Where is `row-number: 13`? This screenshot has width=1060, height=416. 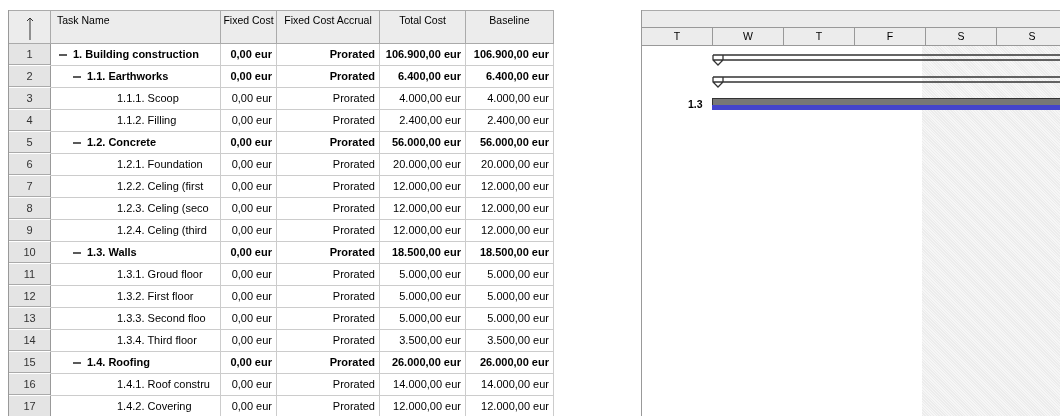
row-number: 13 is located at coordinates (30, 319).